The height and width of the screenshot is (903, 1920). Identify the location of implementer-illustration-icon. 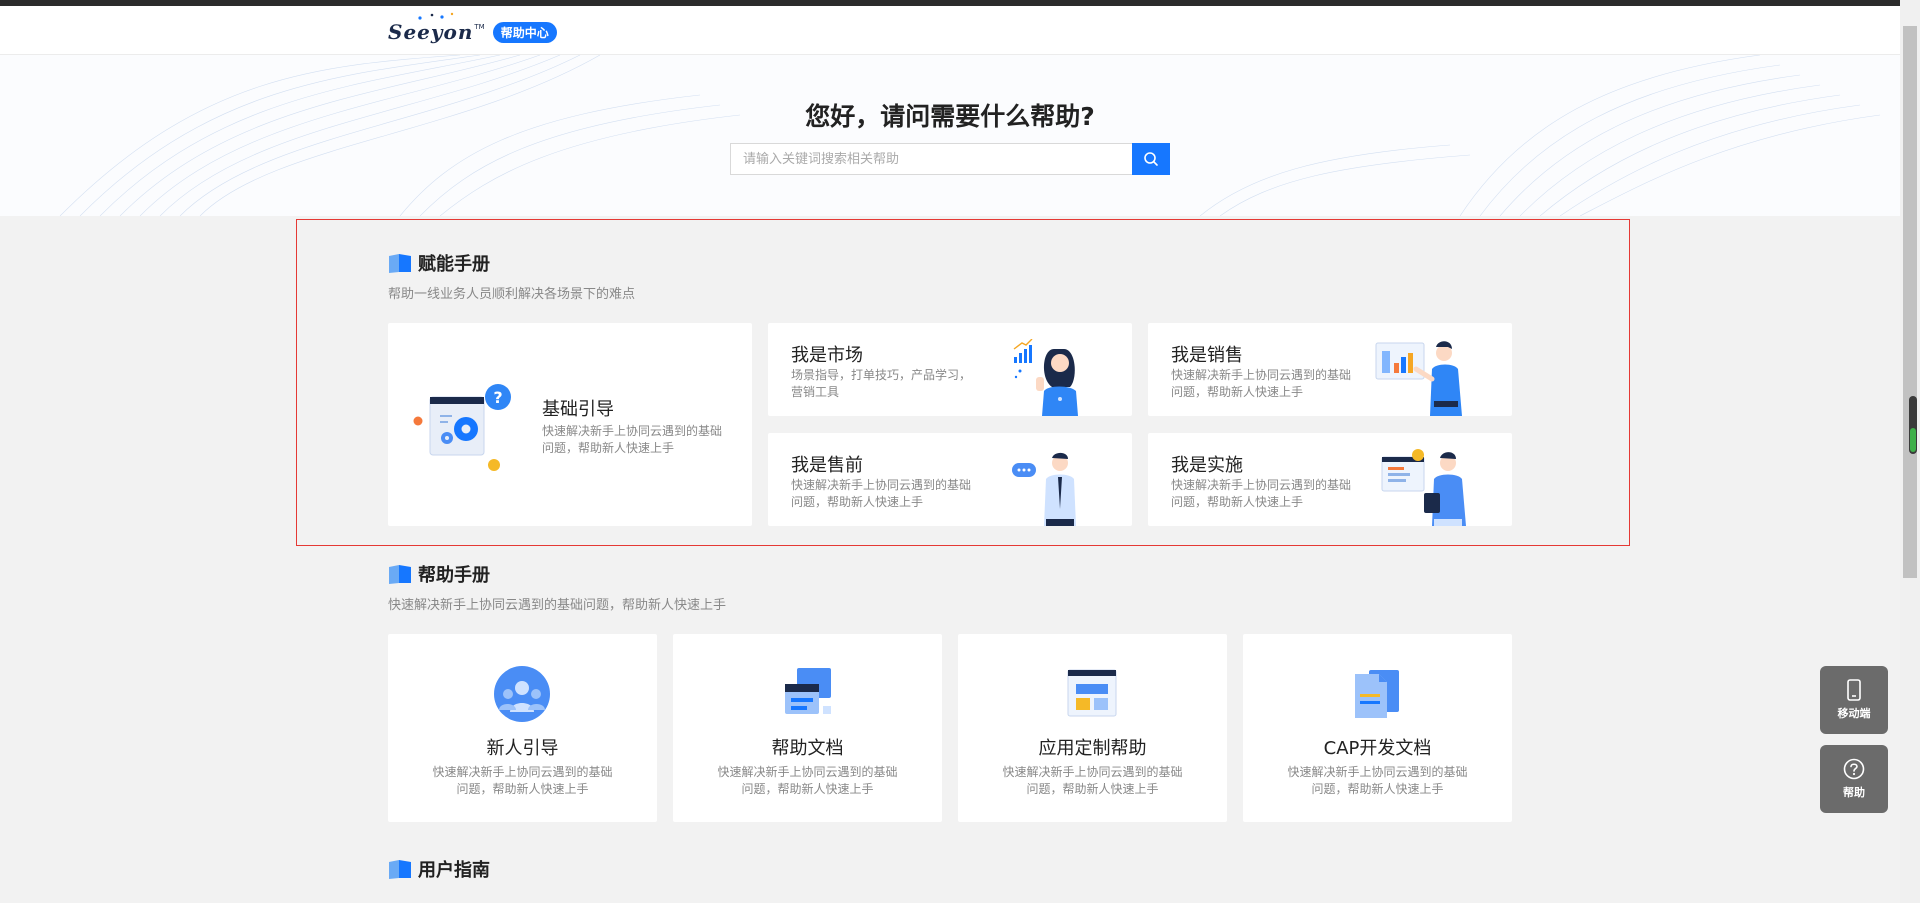
(1423, 487).